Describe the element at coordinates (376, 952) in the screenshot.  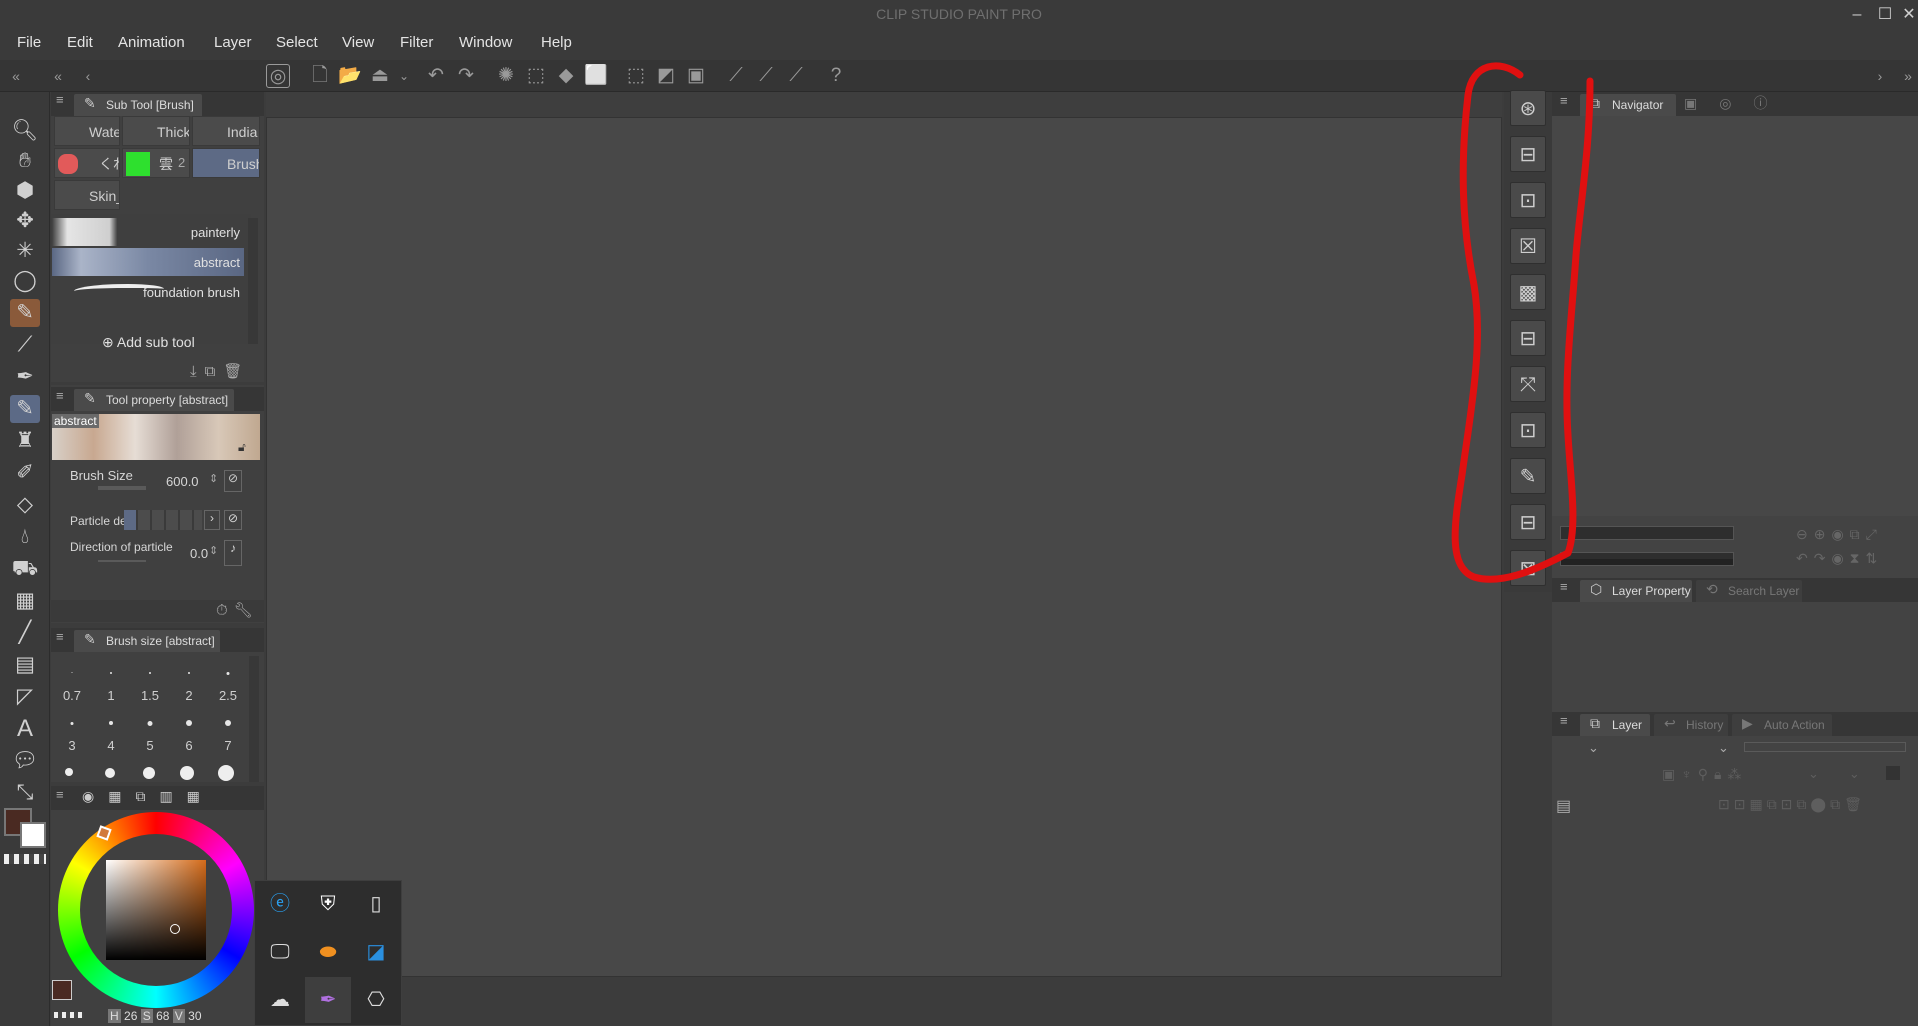
I see `blue-app-icon: ◪` at that location.